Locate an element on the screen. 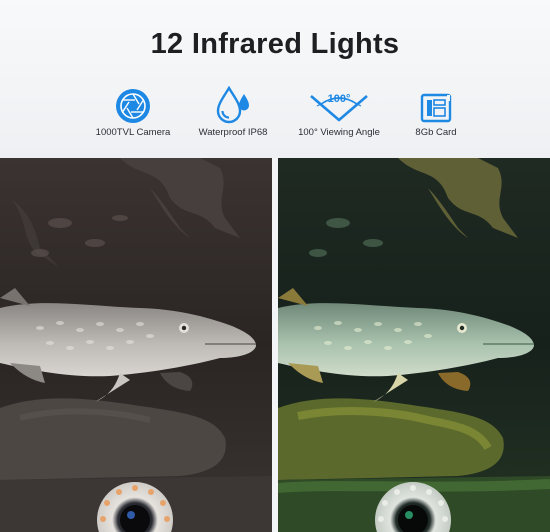  page-title: 12 Infrared Lights is located at coordinates (275, 44).